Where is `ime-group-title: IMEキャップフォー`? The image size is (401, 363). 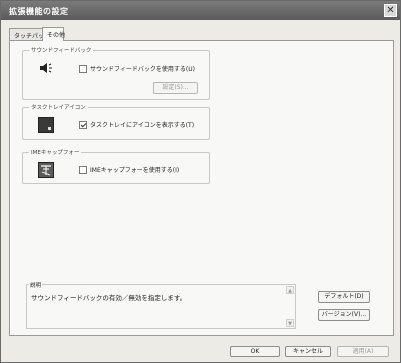
ime-group-title: IMEキャップフォー is located at coordinates (55, 152).